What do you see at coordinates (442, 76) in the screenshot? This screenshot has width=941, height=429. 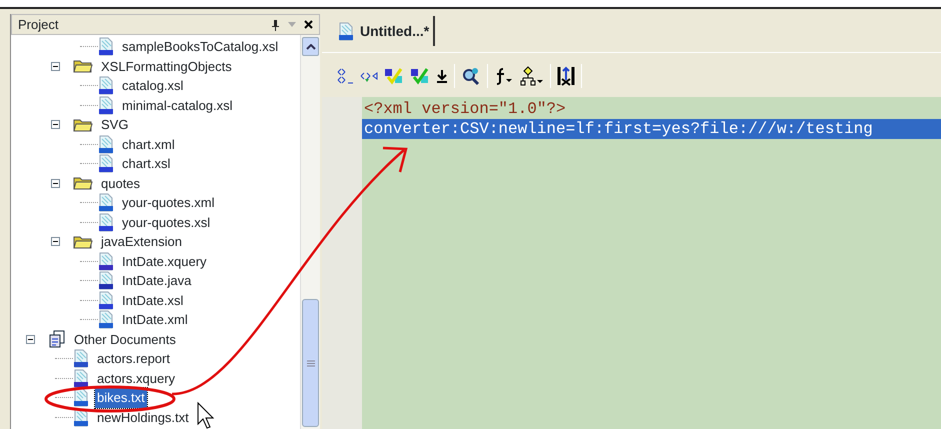 I see `download-icon` at bounding box center [442, 76].